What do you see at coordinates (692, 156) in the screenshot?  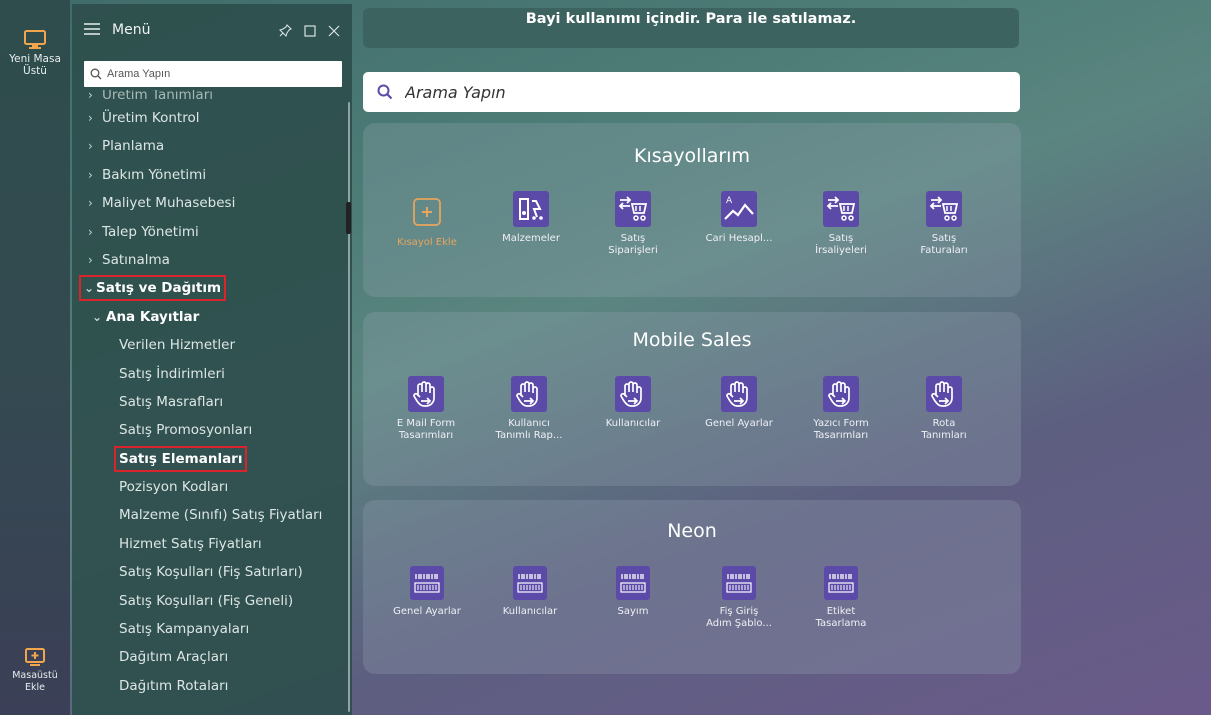 I see `shortcuts-title: Kısayollarım` at bounding box center [692, 156].